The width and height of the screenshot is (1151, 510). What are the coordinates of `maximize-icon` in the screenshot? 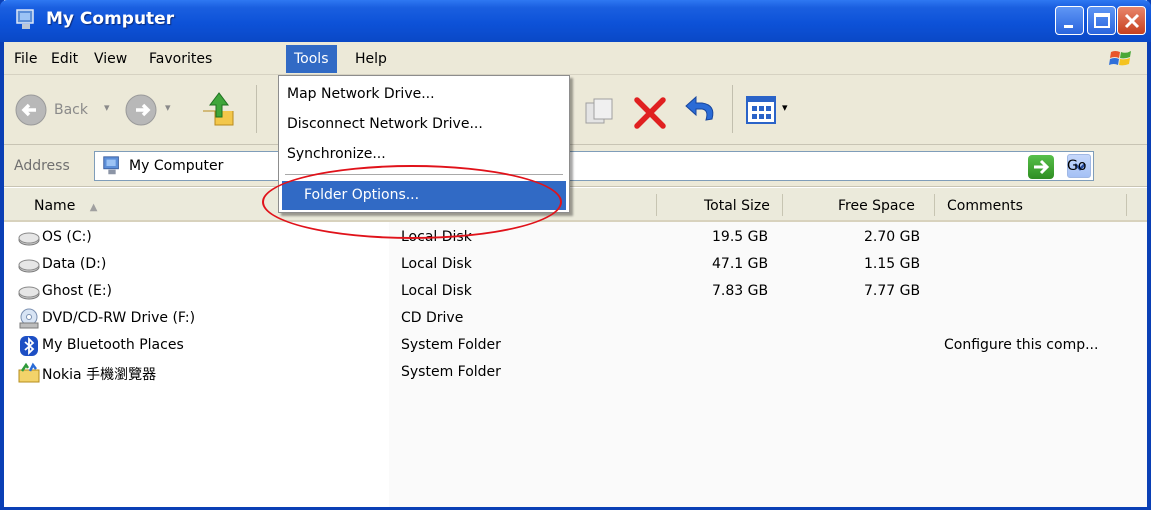 It's located at (1102, 20).